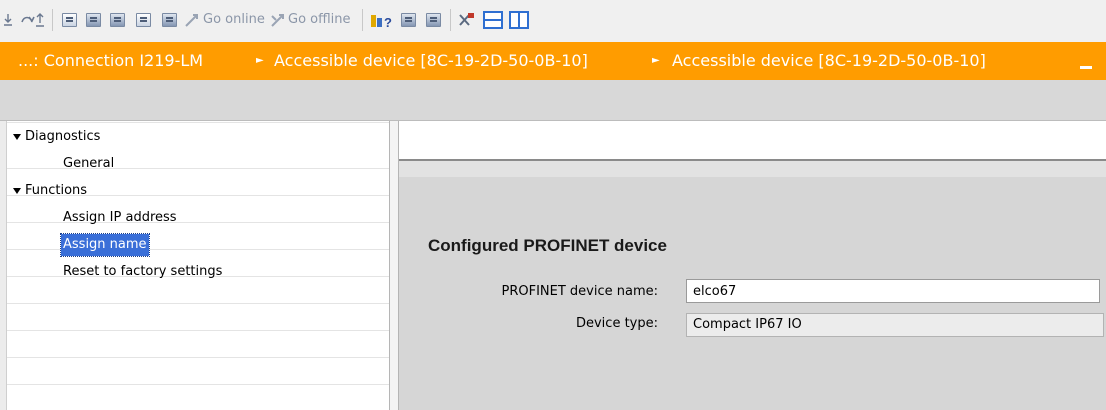  Describe the element at coordinates (547, 245) in the screenshot. I see `section-title: Configured PROFINET device` at that location.